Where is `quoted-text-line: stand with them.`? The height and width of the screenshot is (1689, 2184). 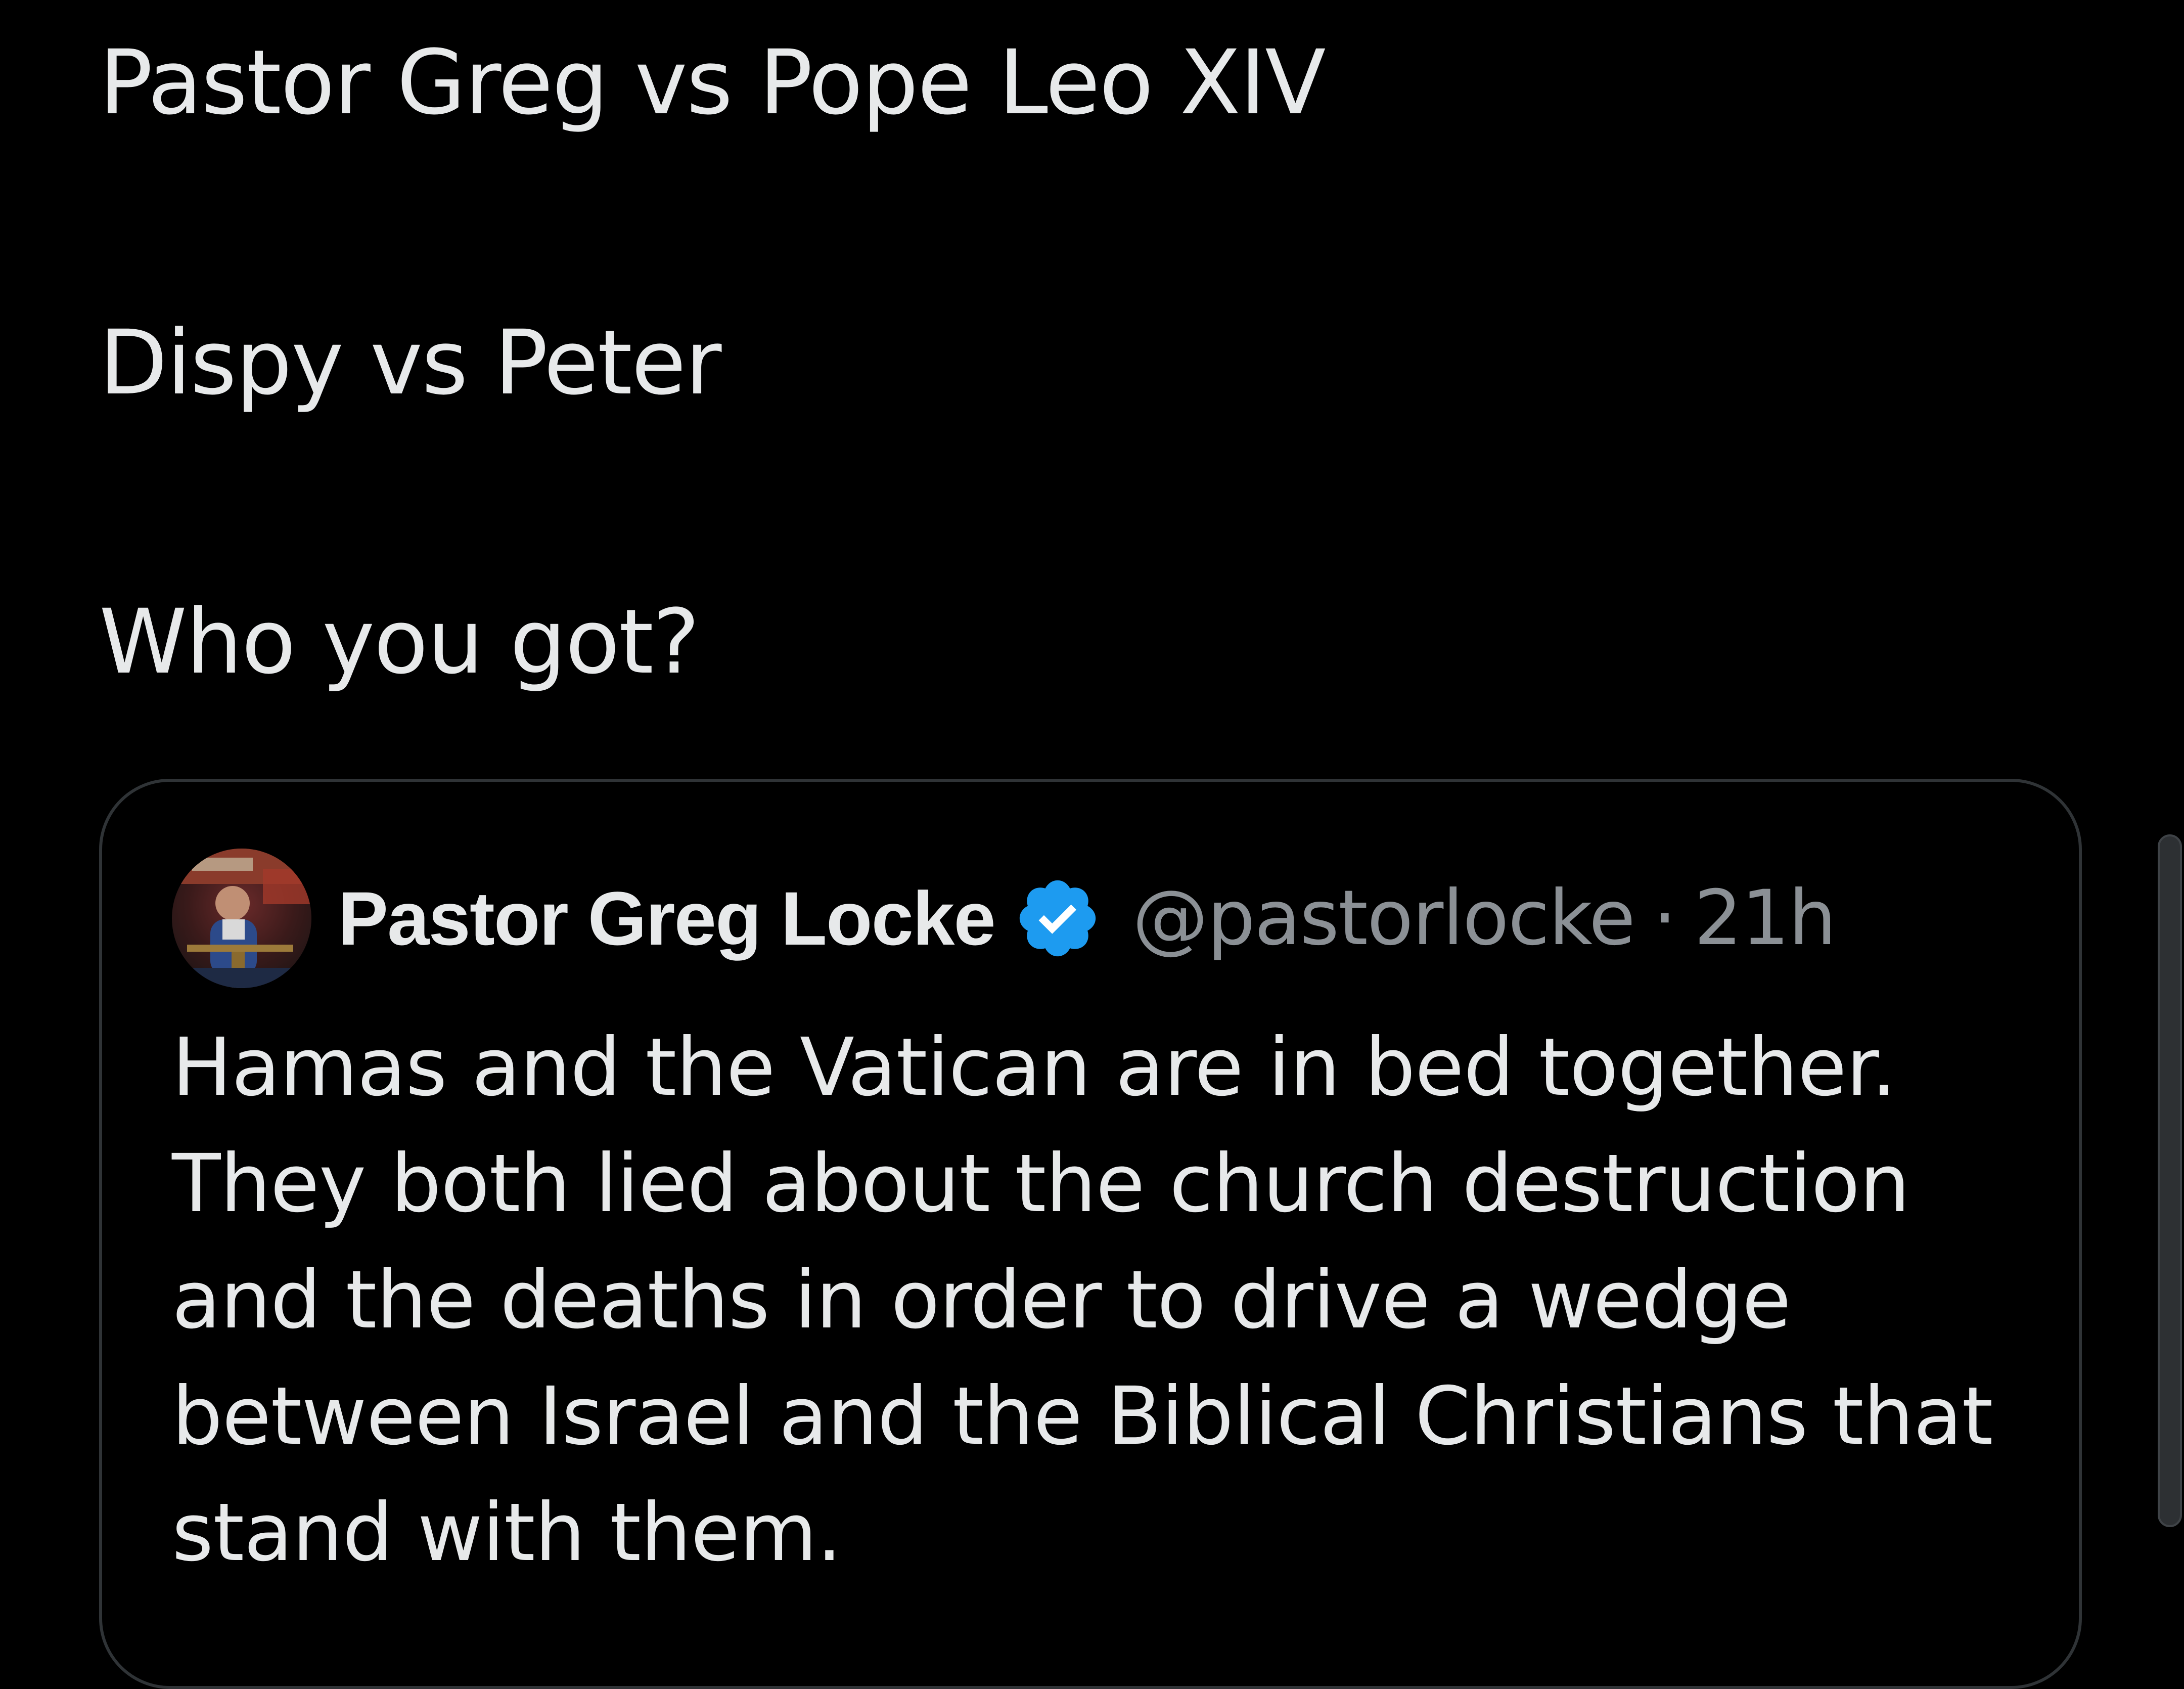
quoted-text-line: stand with them. is located at coordinates (507, 1532).